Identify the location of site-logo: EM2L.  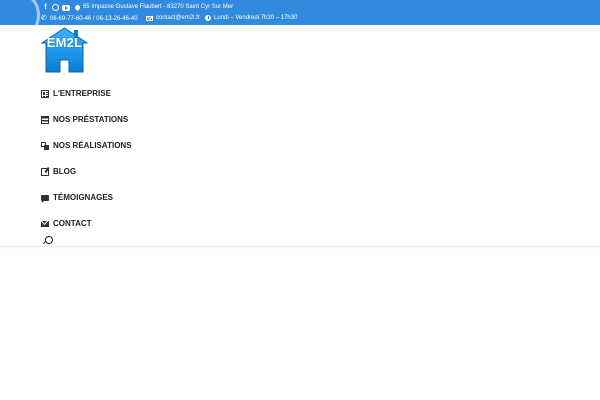
(64, 50).